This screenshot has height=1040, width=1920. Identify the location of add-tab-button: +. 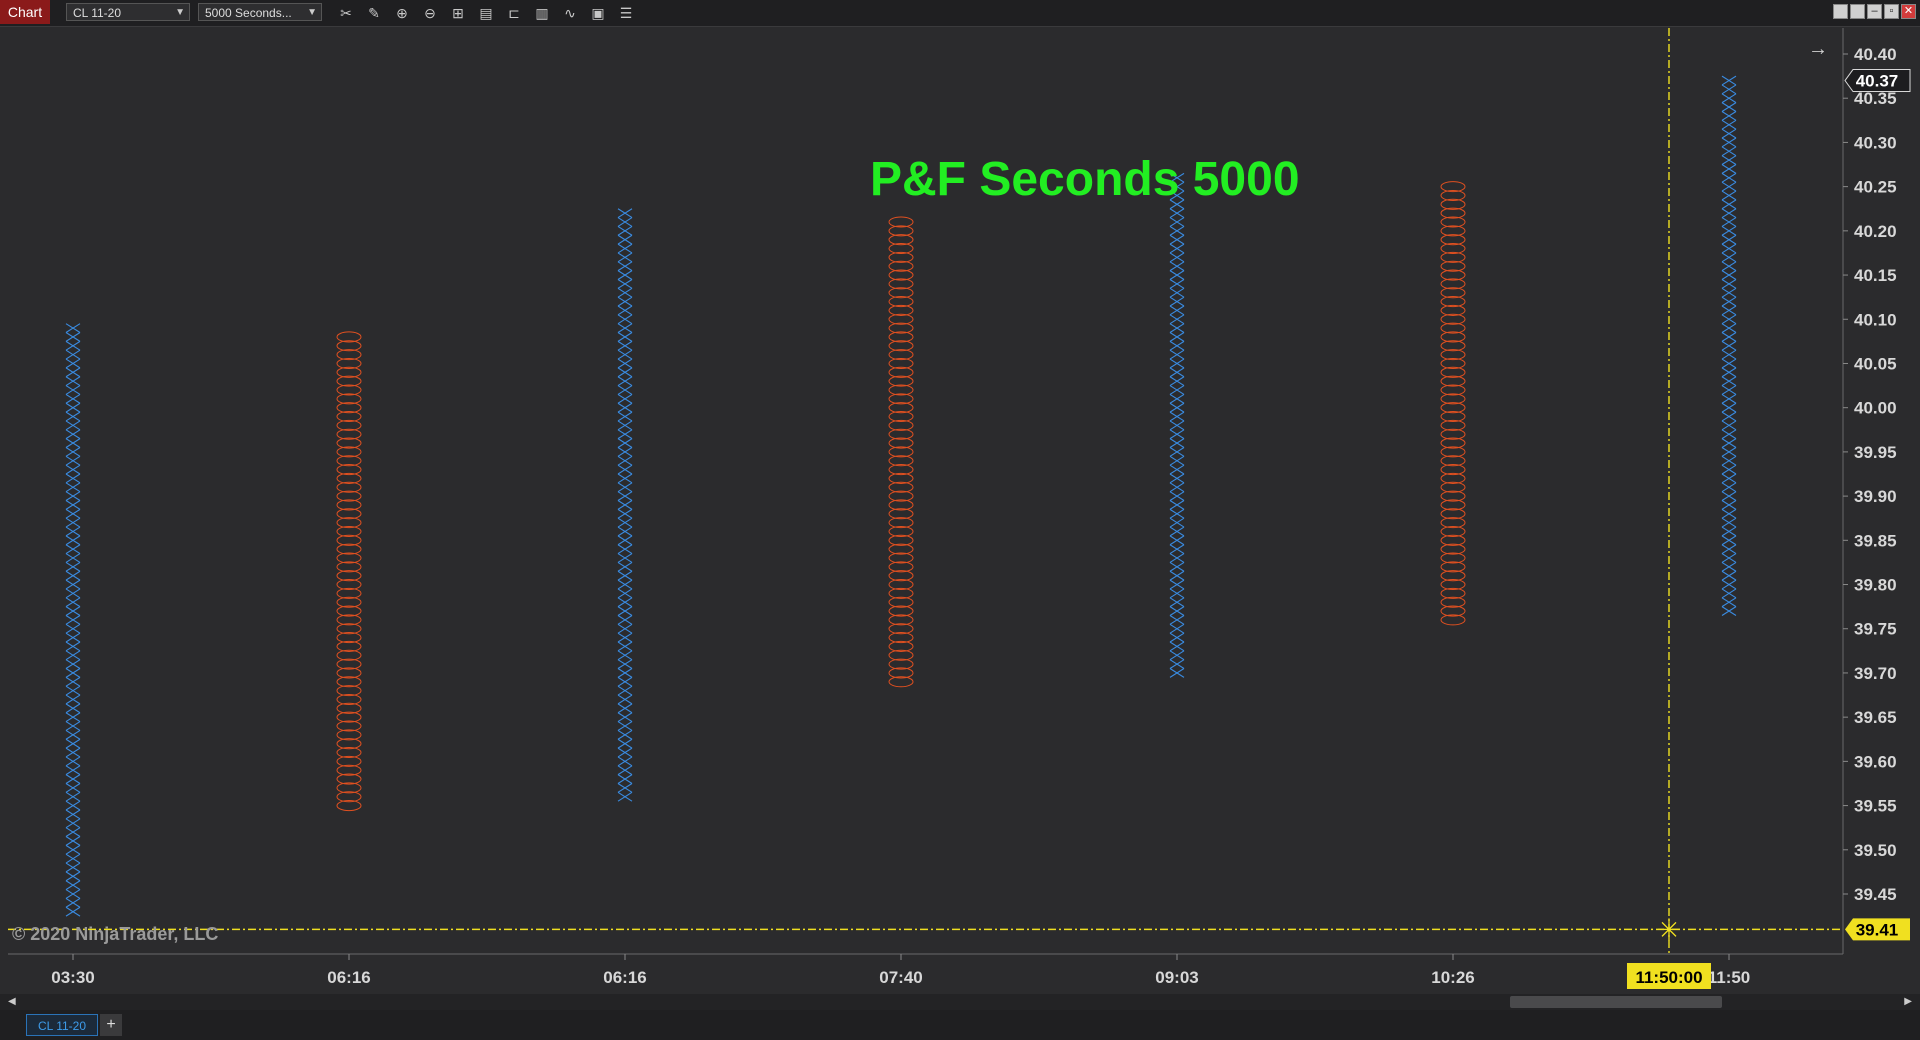
(111, 1025).